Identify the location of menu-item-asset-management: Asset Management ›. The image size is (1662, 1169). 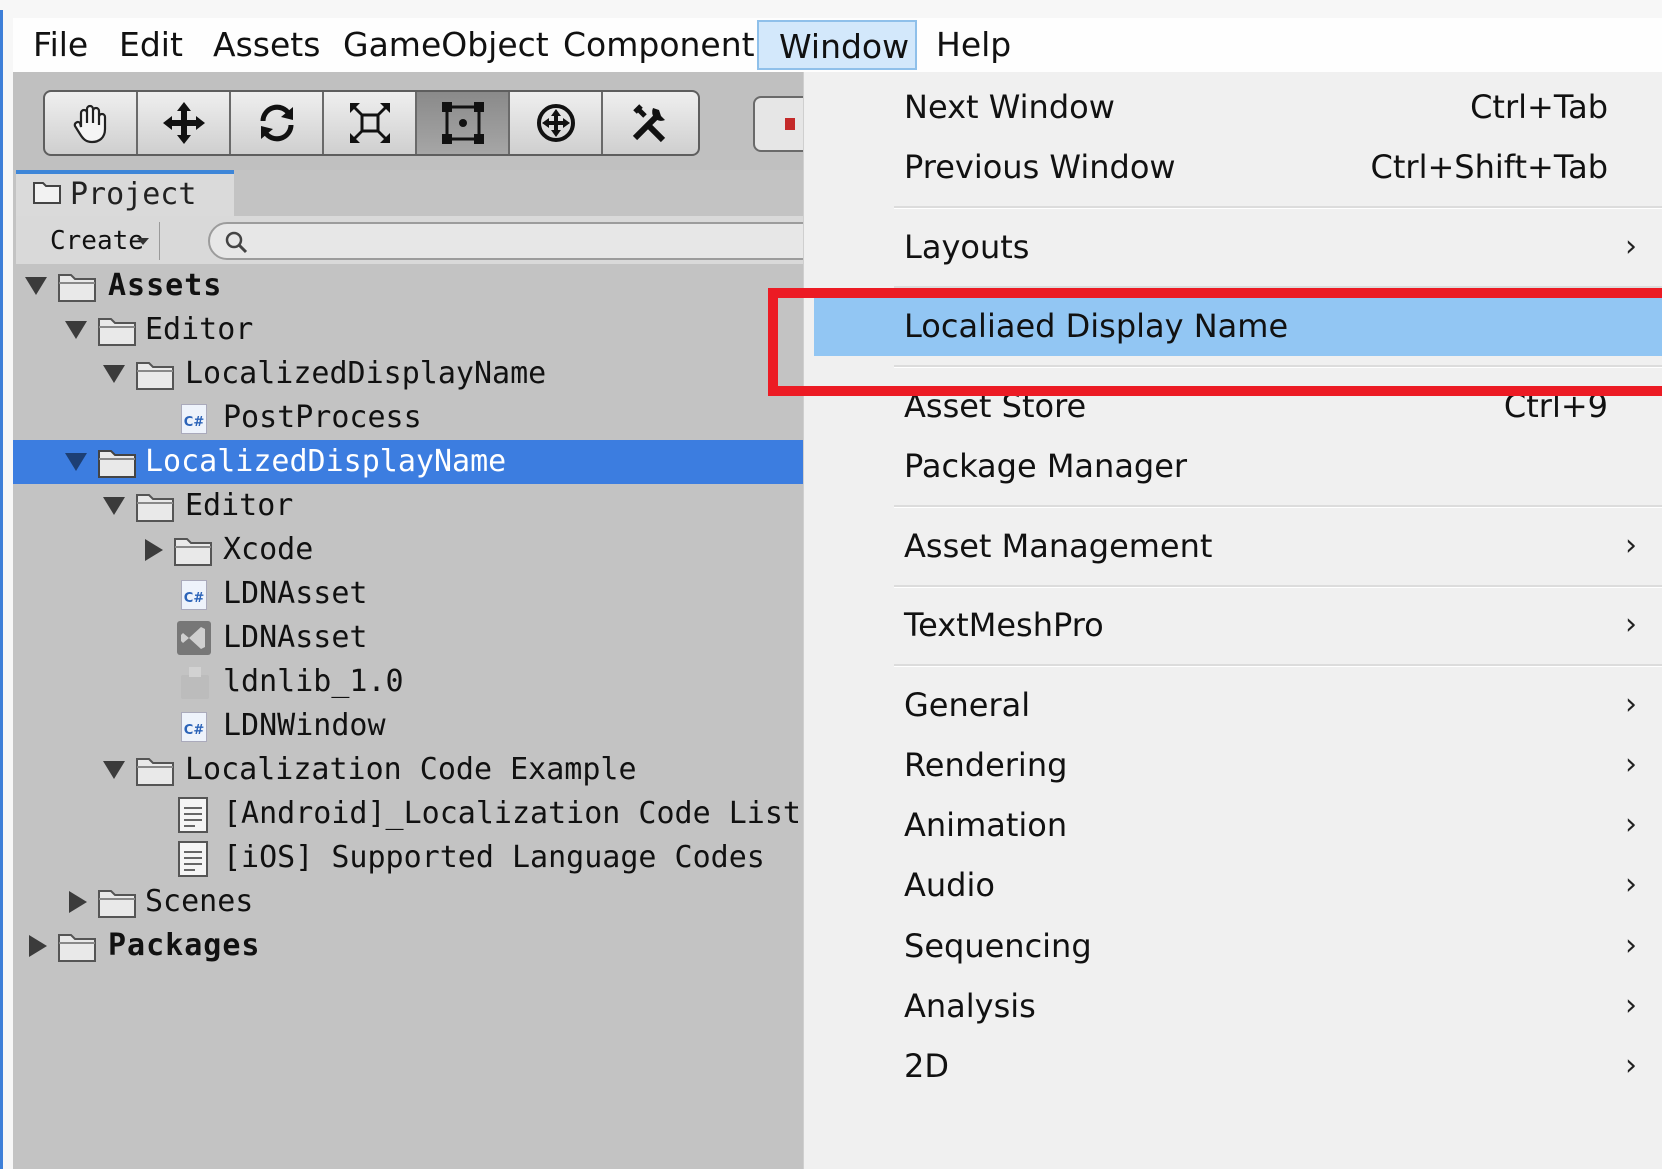
(1233, 546).